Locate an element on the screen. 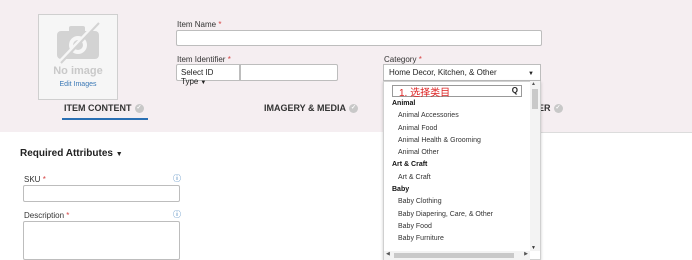 This screenshot has width=692, height=260. dropdown-horizontal-scrollbar: ◀ ▶ is located at coordinates (457, 255).